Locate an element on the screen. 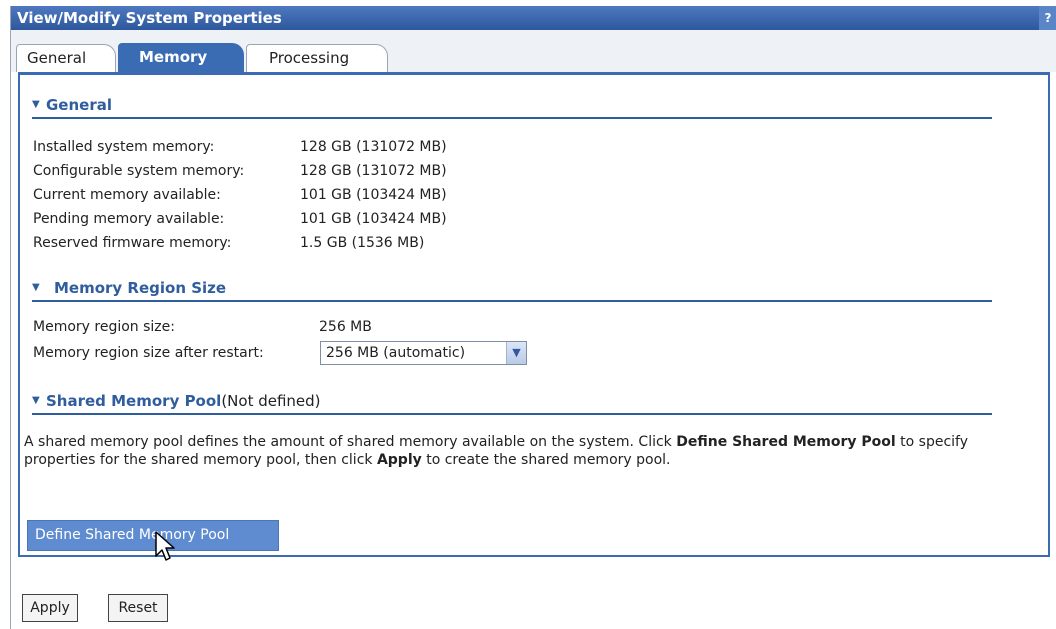  tab-label: Processing is located at coordinates (309, 58).